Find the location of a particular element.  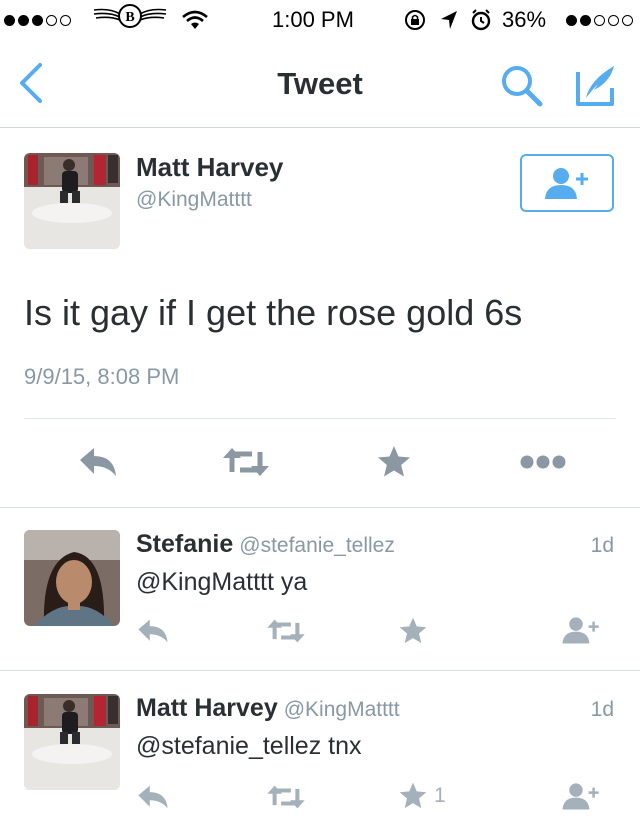

more-dots-icon is located at coordinates (543, 462).